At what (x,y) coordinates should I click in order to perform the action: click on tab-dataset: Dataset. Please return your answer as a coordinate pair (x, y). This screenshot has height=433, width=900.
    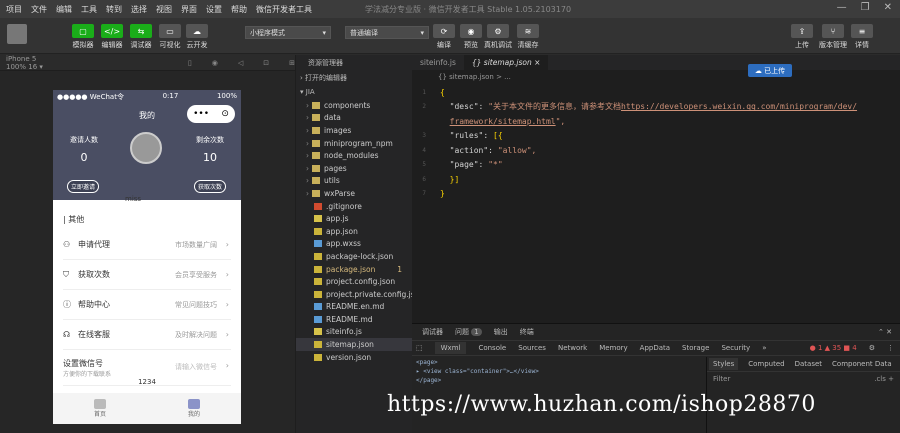
    Looking at the image, I should click on (808, 364).